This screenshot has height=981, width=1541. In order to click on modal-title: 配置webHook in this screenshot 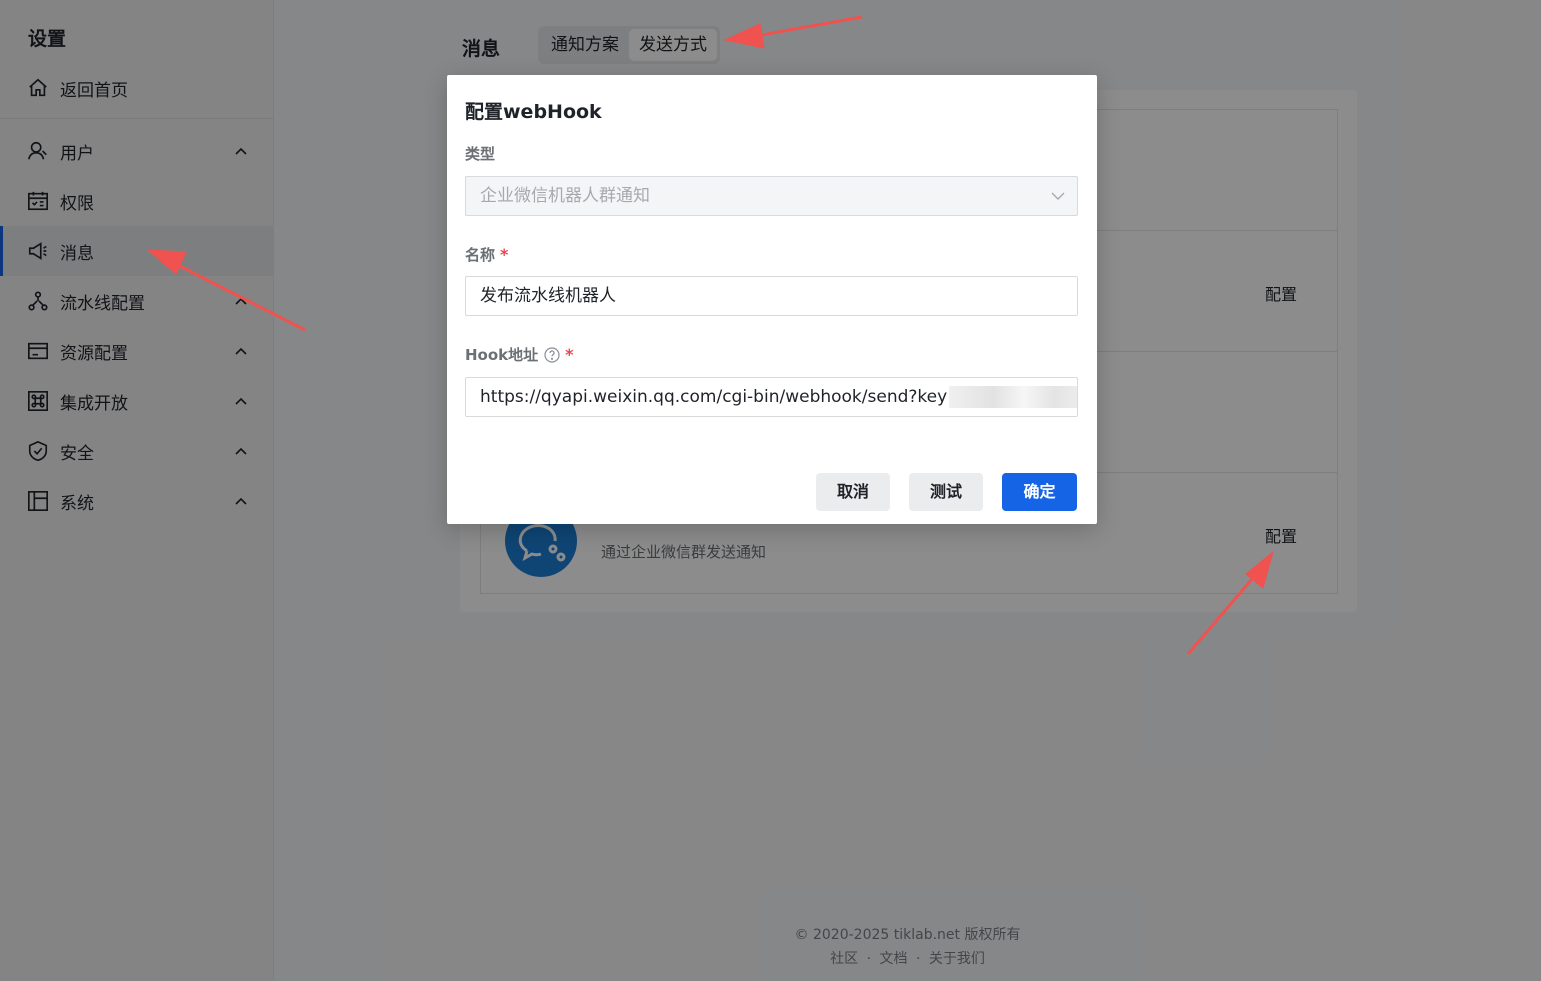, I will do `click(533, 112)`.